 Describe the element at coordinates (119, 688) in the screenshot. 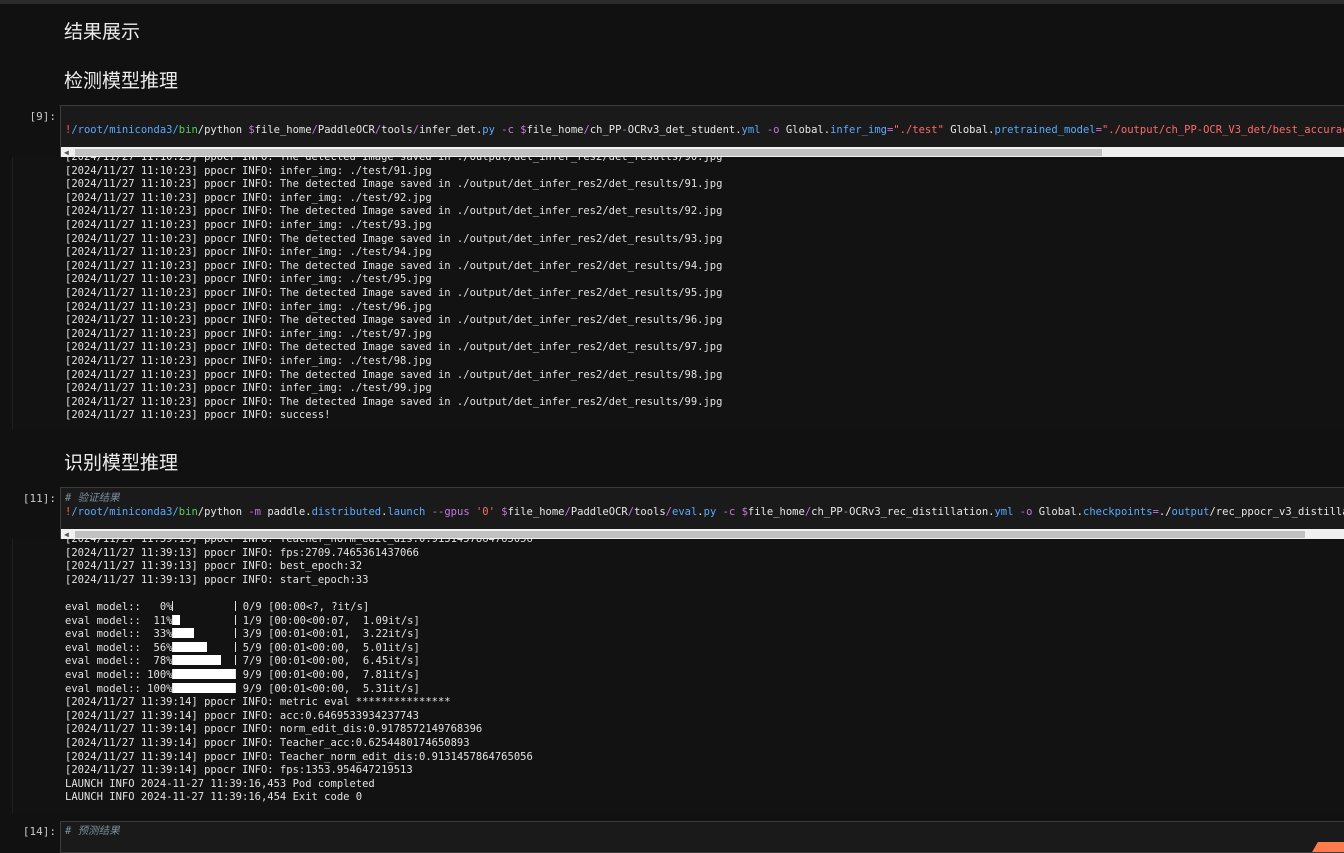

I see `progress-prefix: eval model:: 100%` at that location.